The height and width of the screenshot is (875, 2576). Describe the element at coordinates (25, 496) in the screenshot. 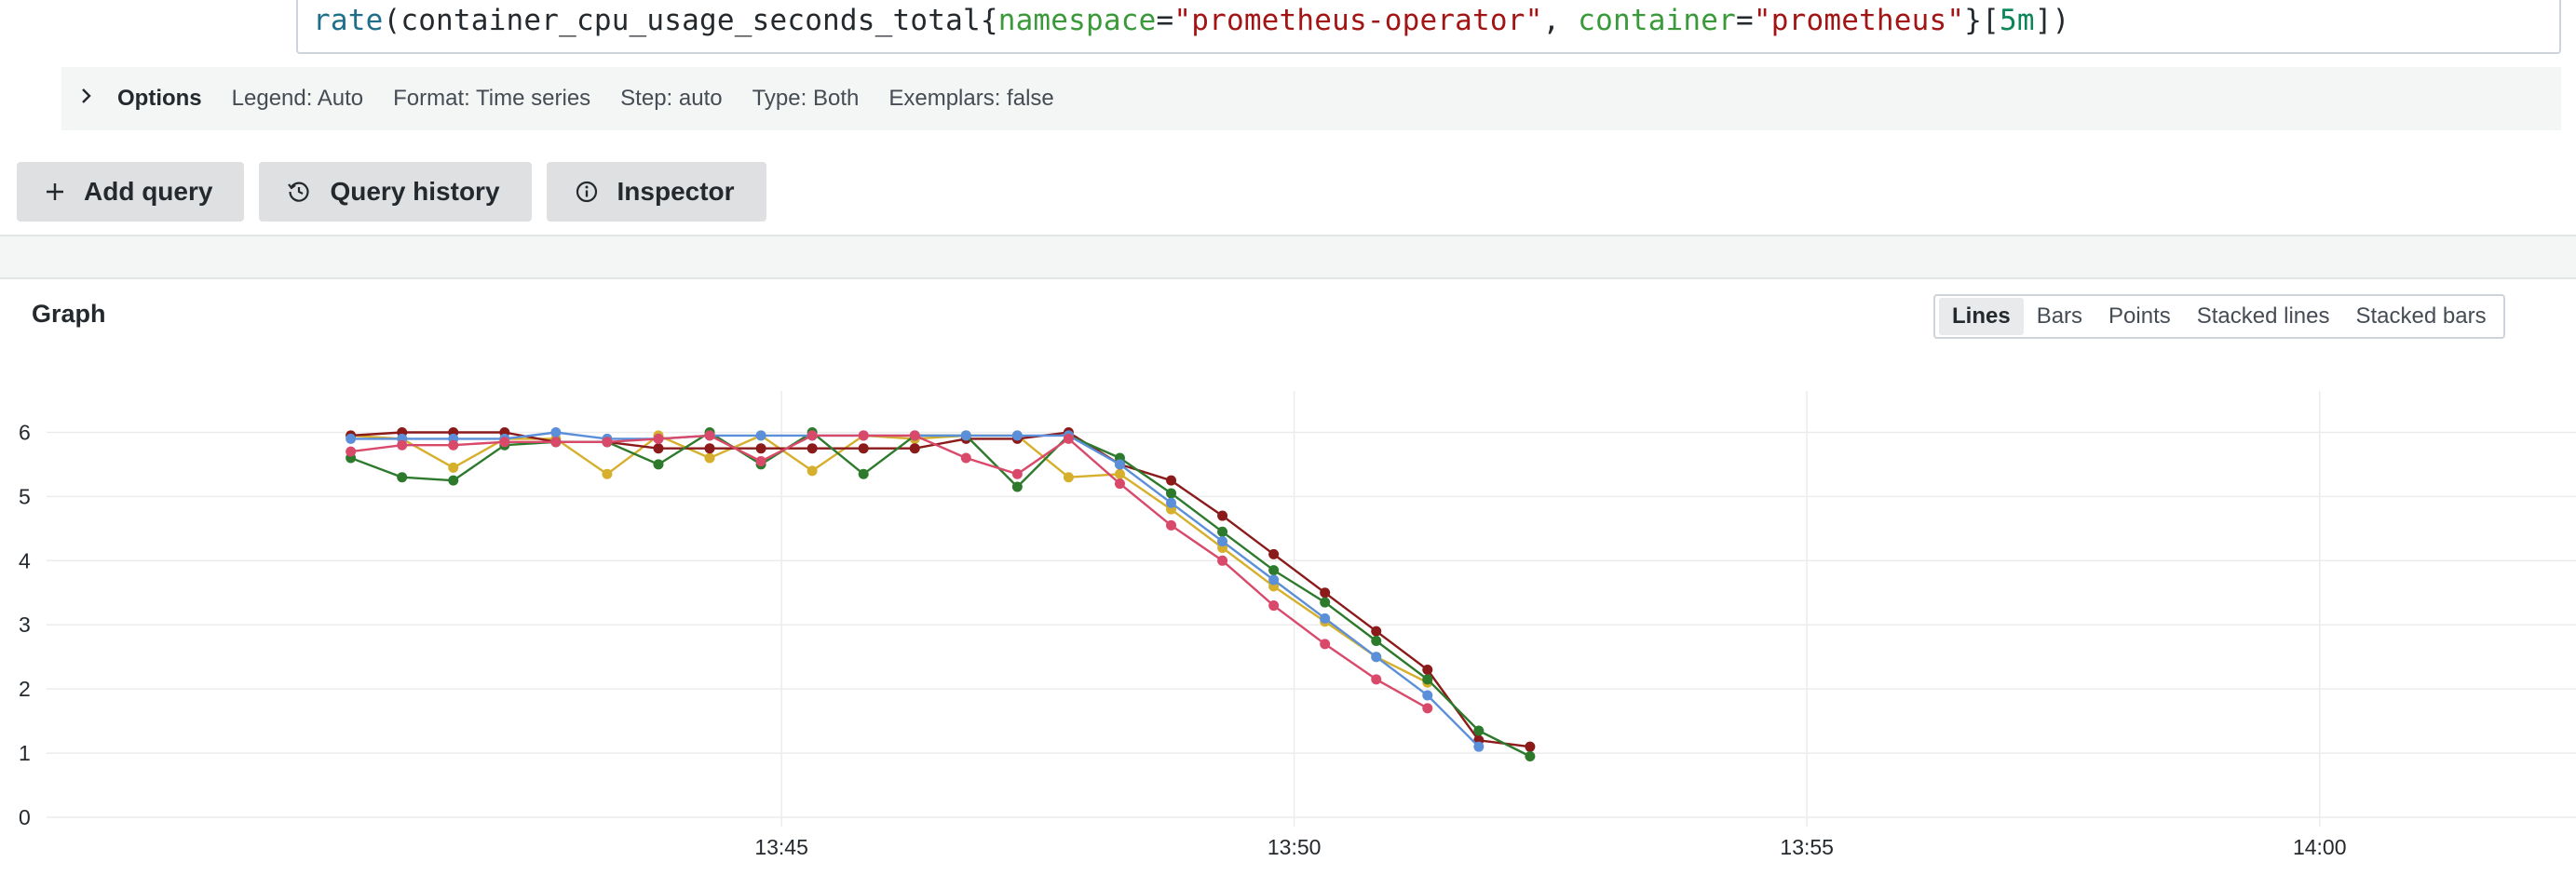

I see `y-tick-label: 5` at that location.